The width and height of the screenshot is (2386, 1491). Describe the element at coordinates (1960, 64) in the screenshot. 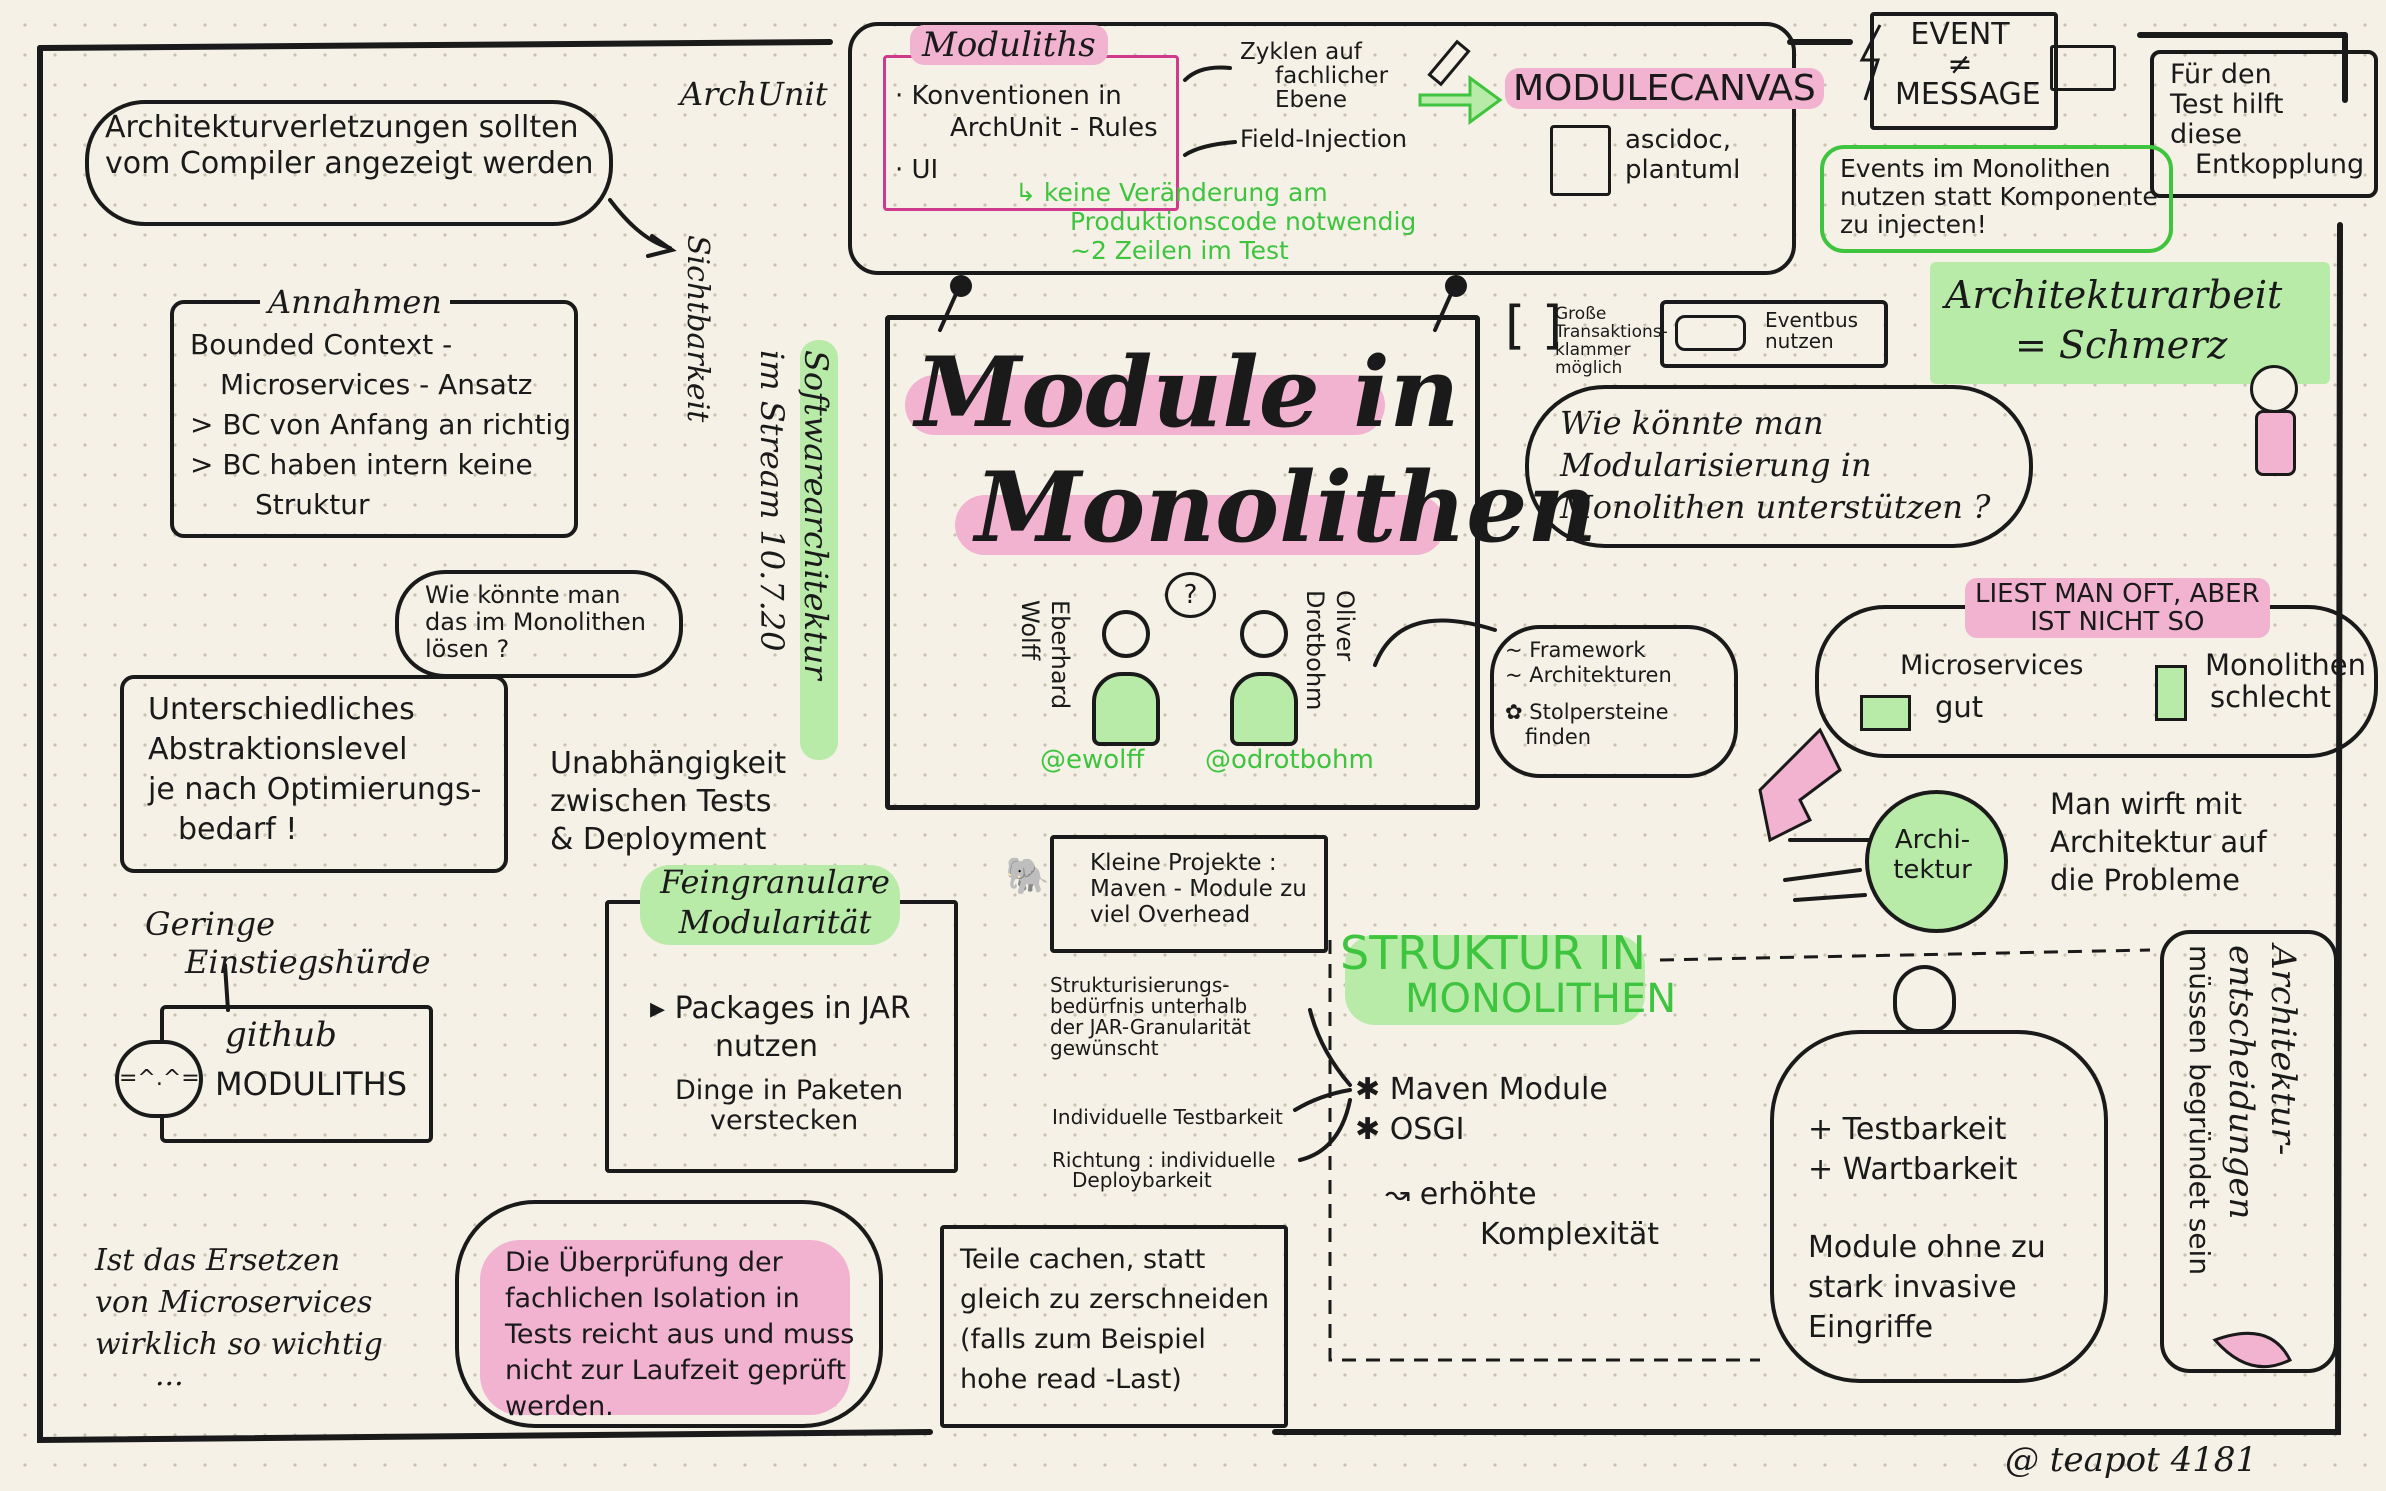

I see `event-line-2: ≠` at that location.